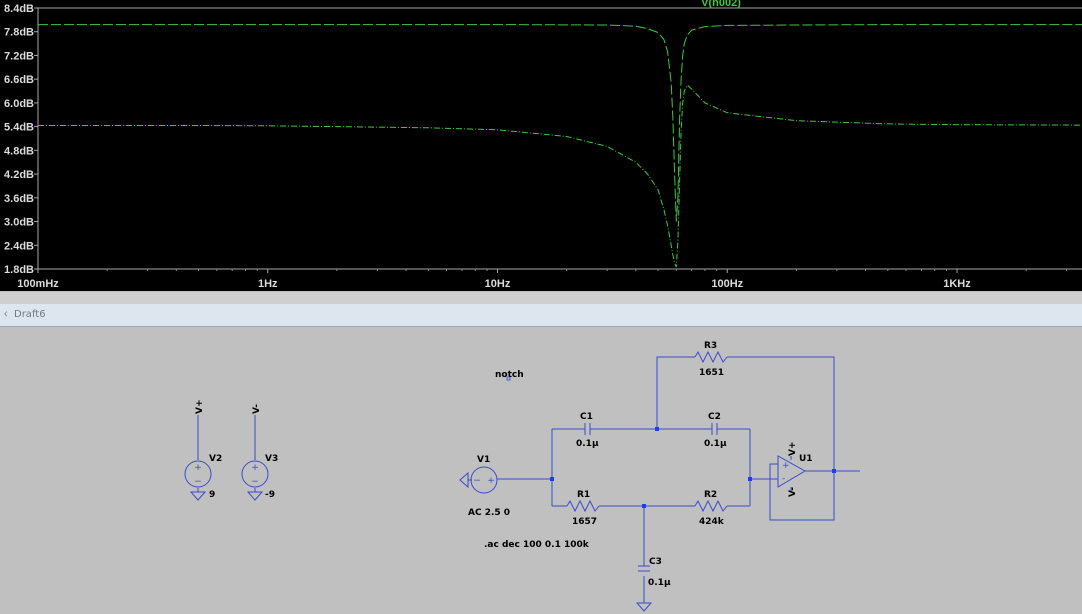  I want to click on label-c3-value: 0.1µ, so click(659, 583).